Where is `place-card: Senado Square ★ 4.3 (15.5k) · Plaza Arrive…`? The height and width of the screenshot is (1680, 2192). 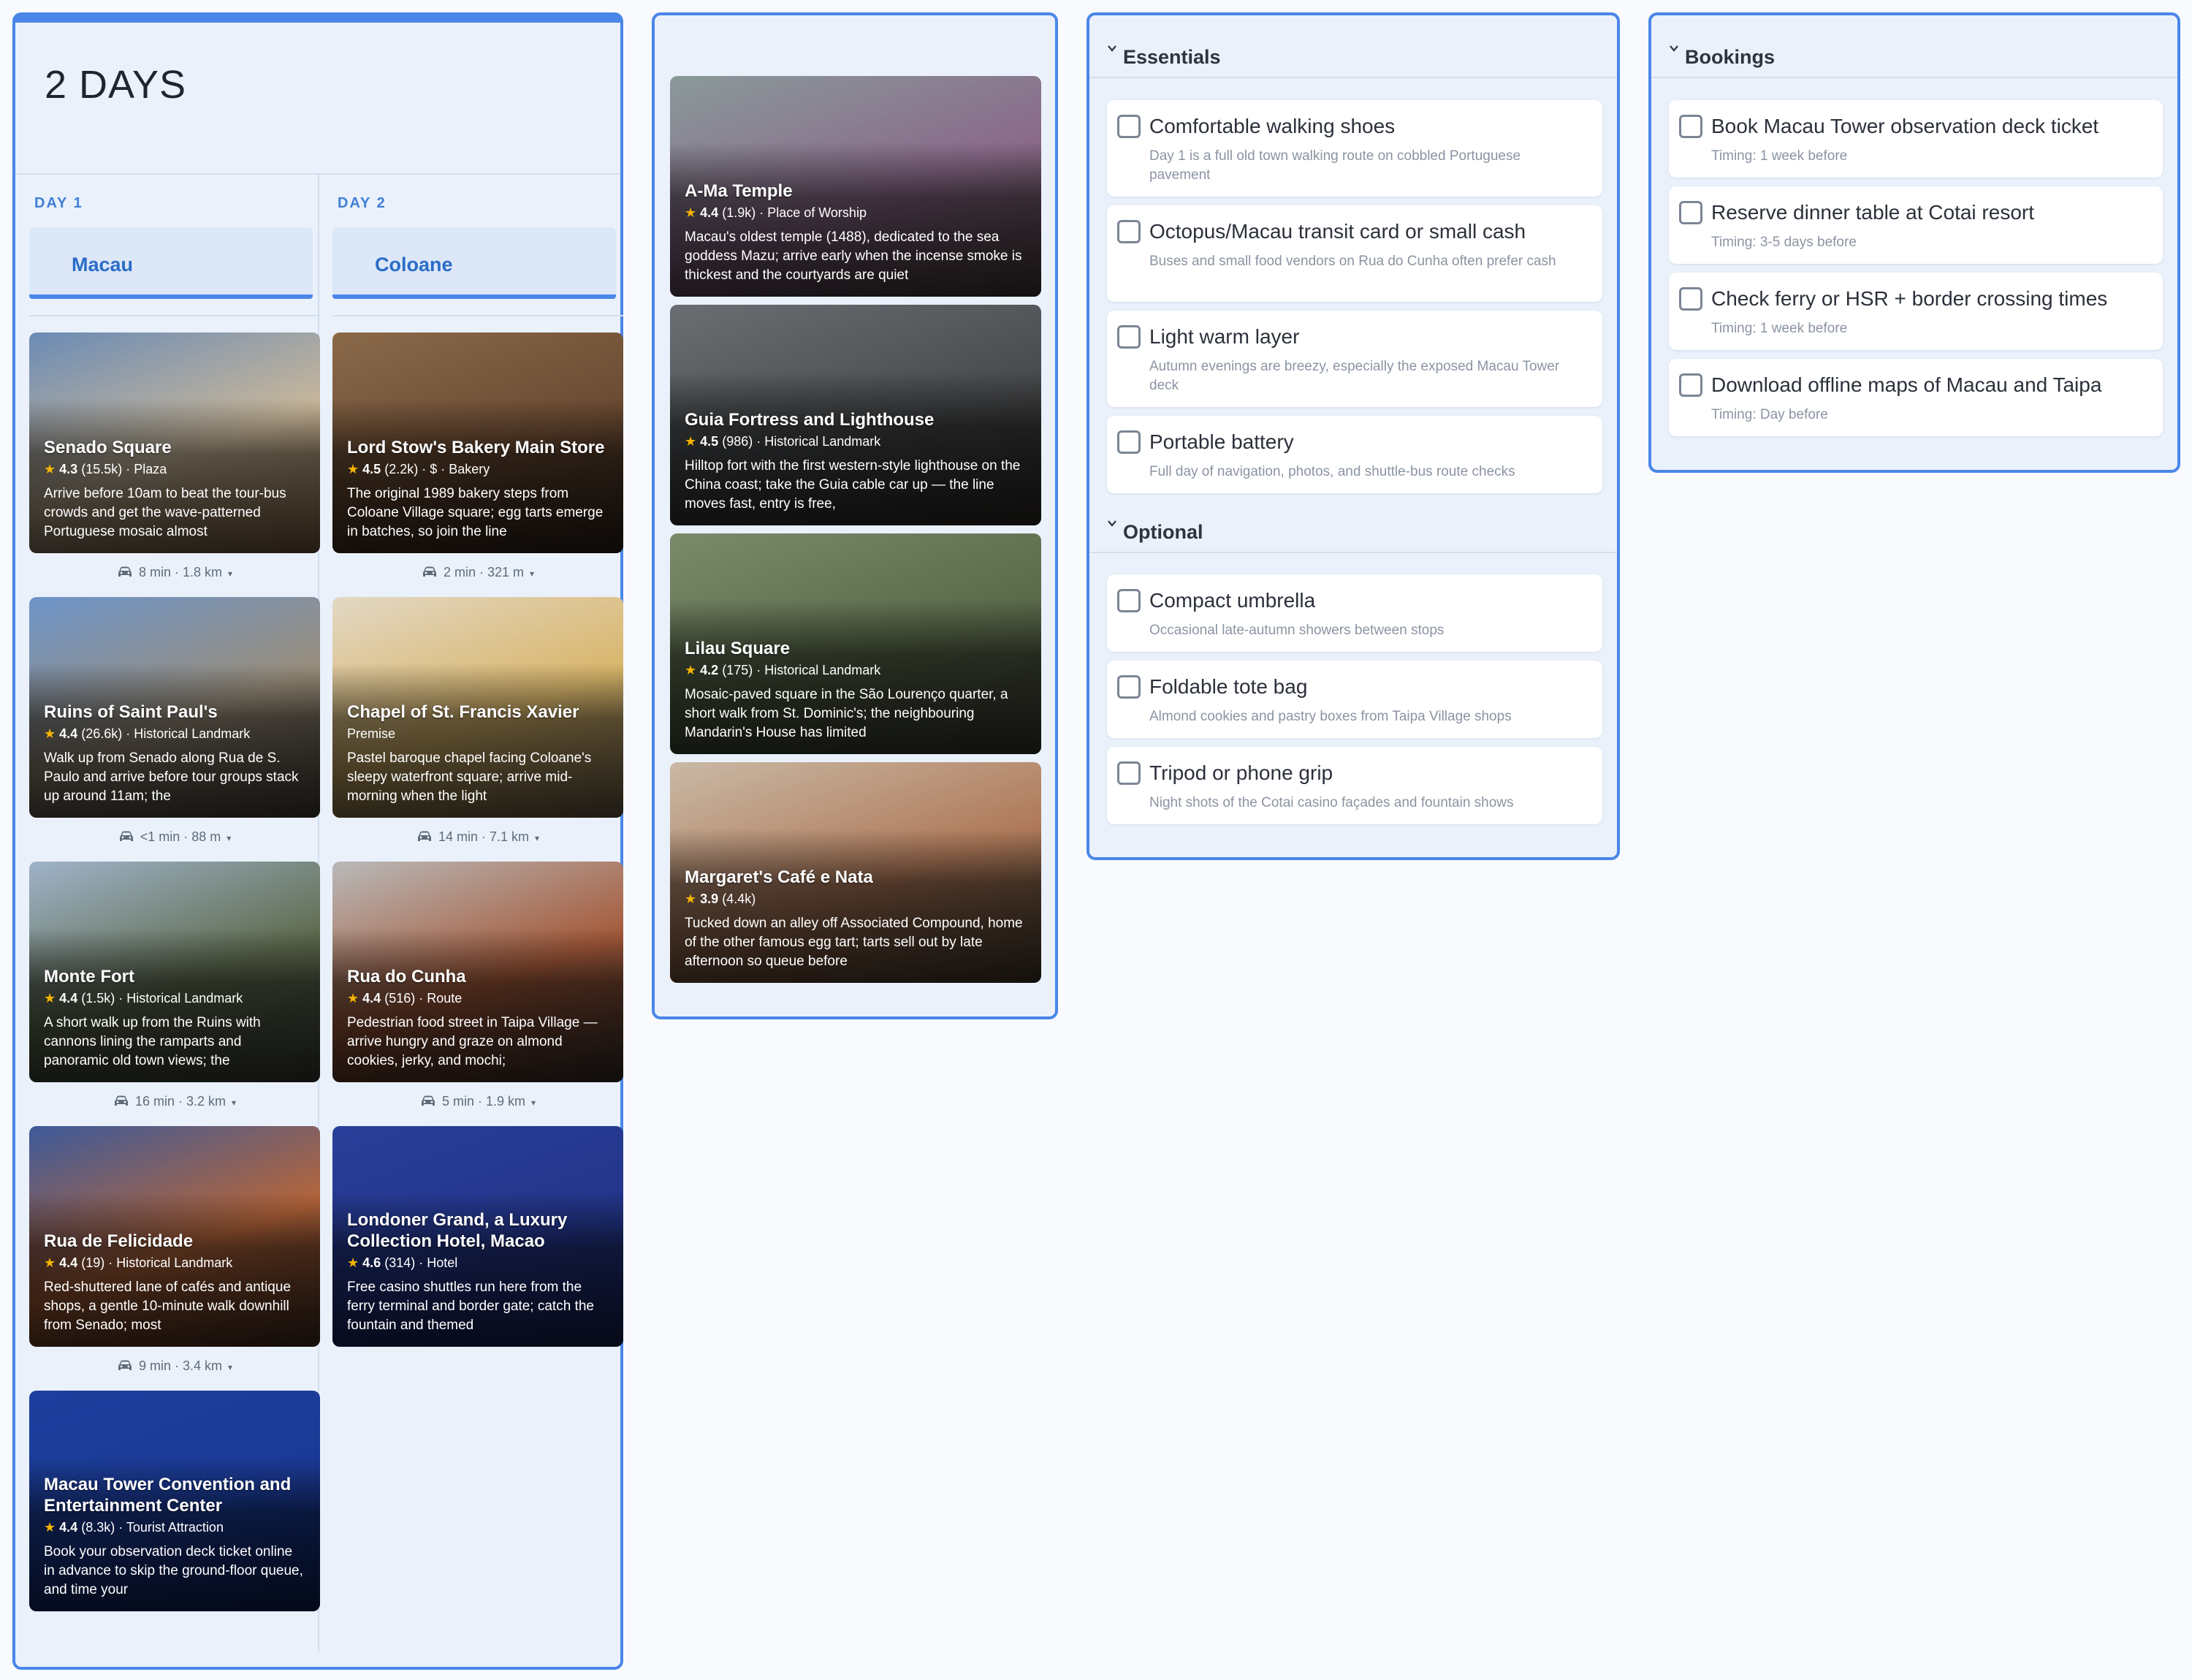
place-card: Senado Square ★ 4.3 (15.5k) · Plaza Arrive… is located at coordinates (174, 442).